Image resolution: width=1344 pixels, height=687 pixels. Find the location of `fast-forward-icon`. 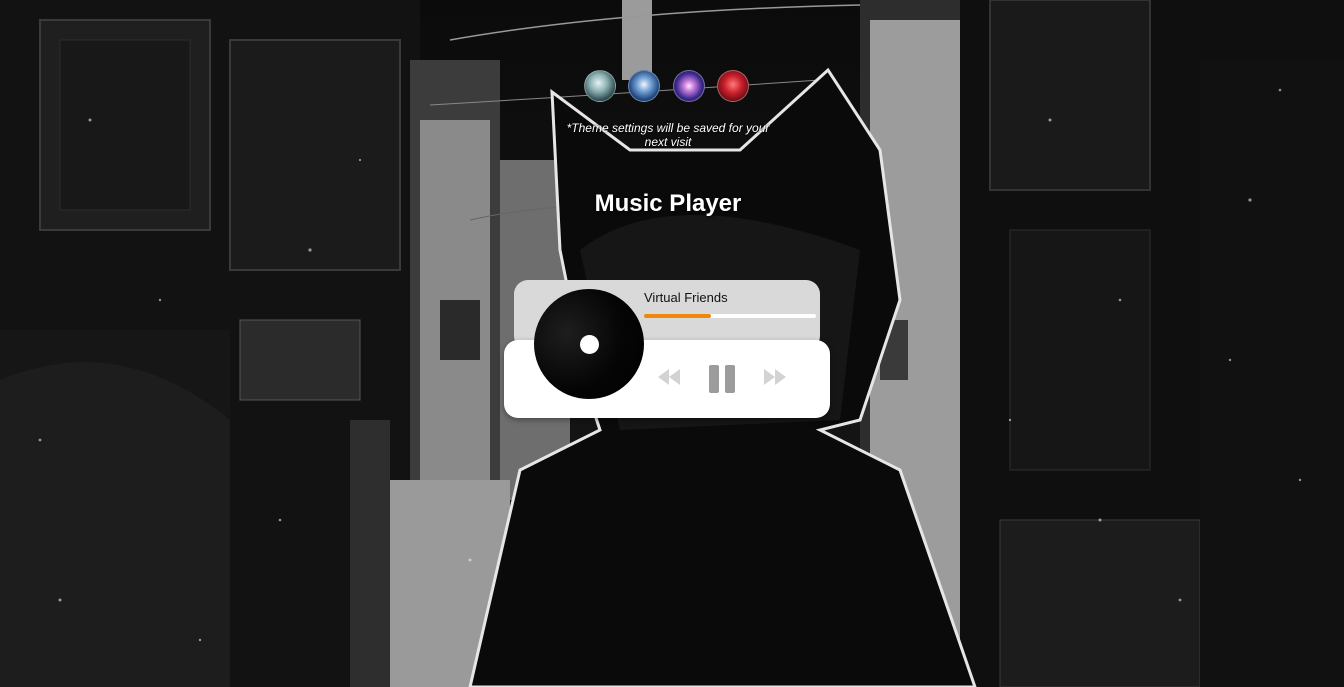

fast-forward-icon is located at coordinates (775, 377).